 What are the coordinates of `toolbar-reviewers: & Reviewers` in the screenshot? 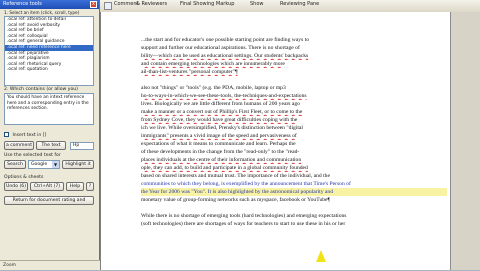 It's located at (151, 4).